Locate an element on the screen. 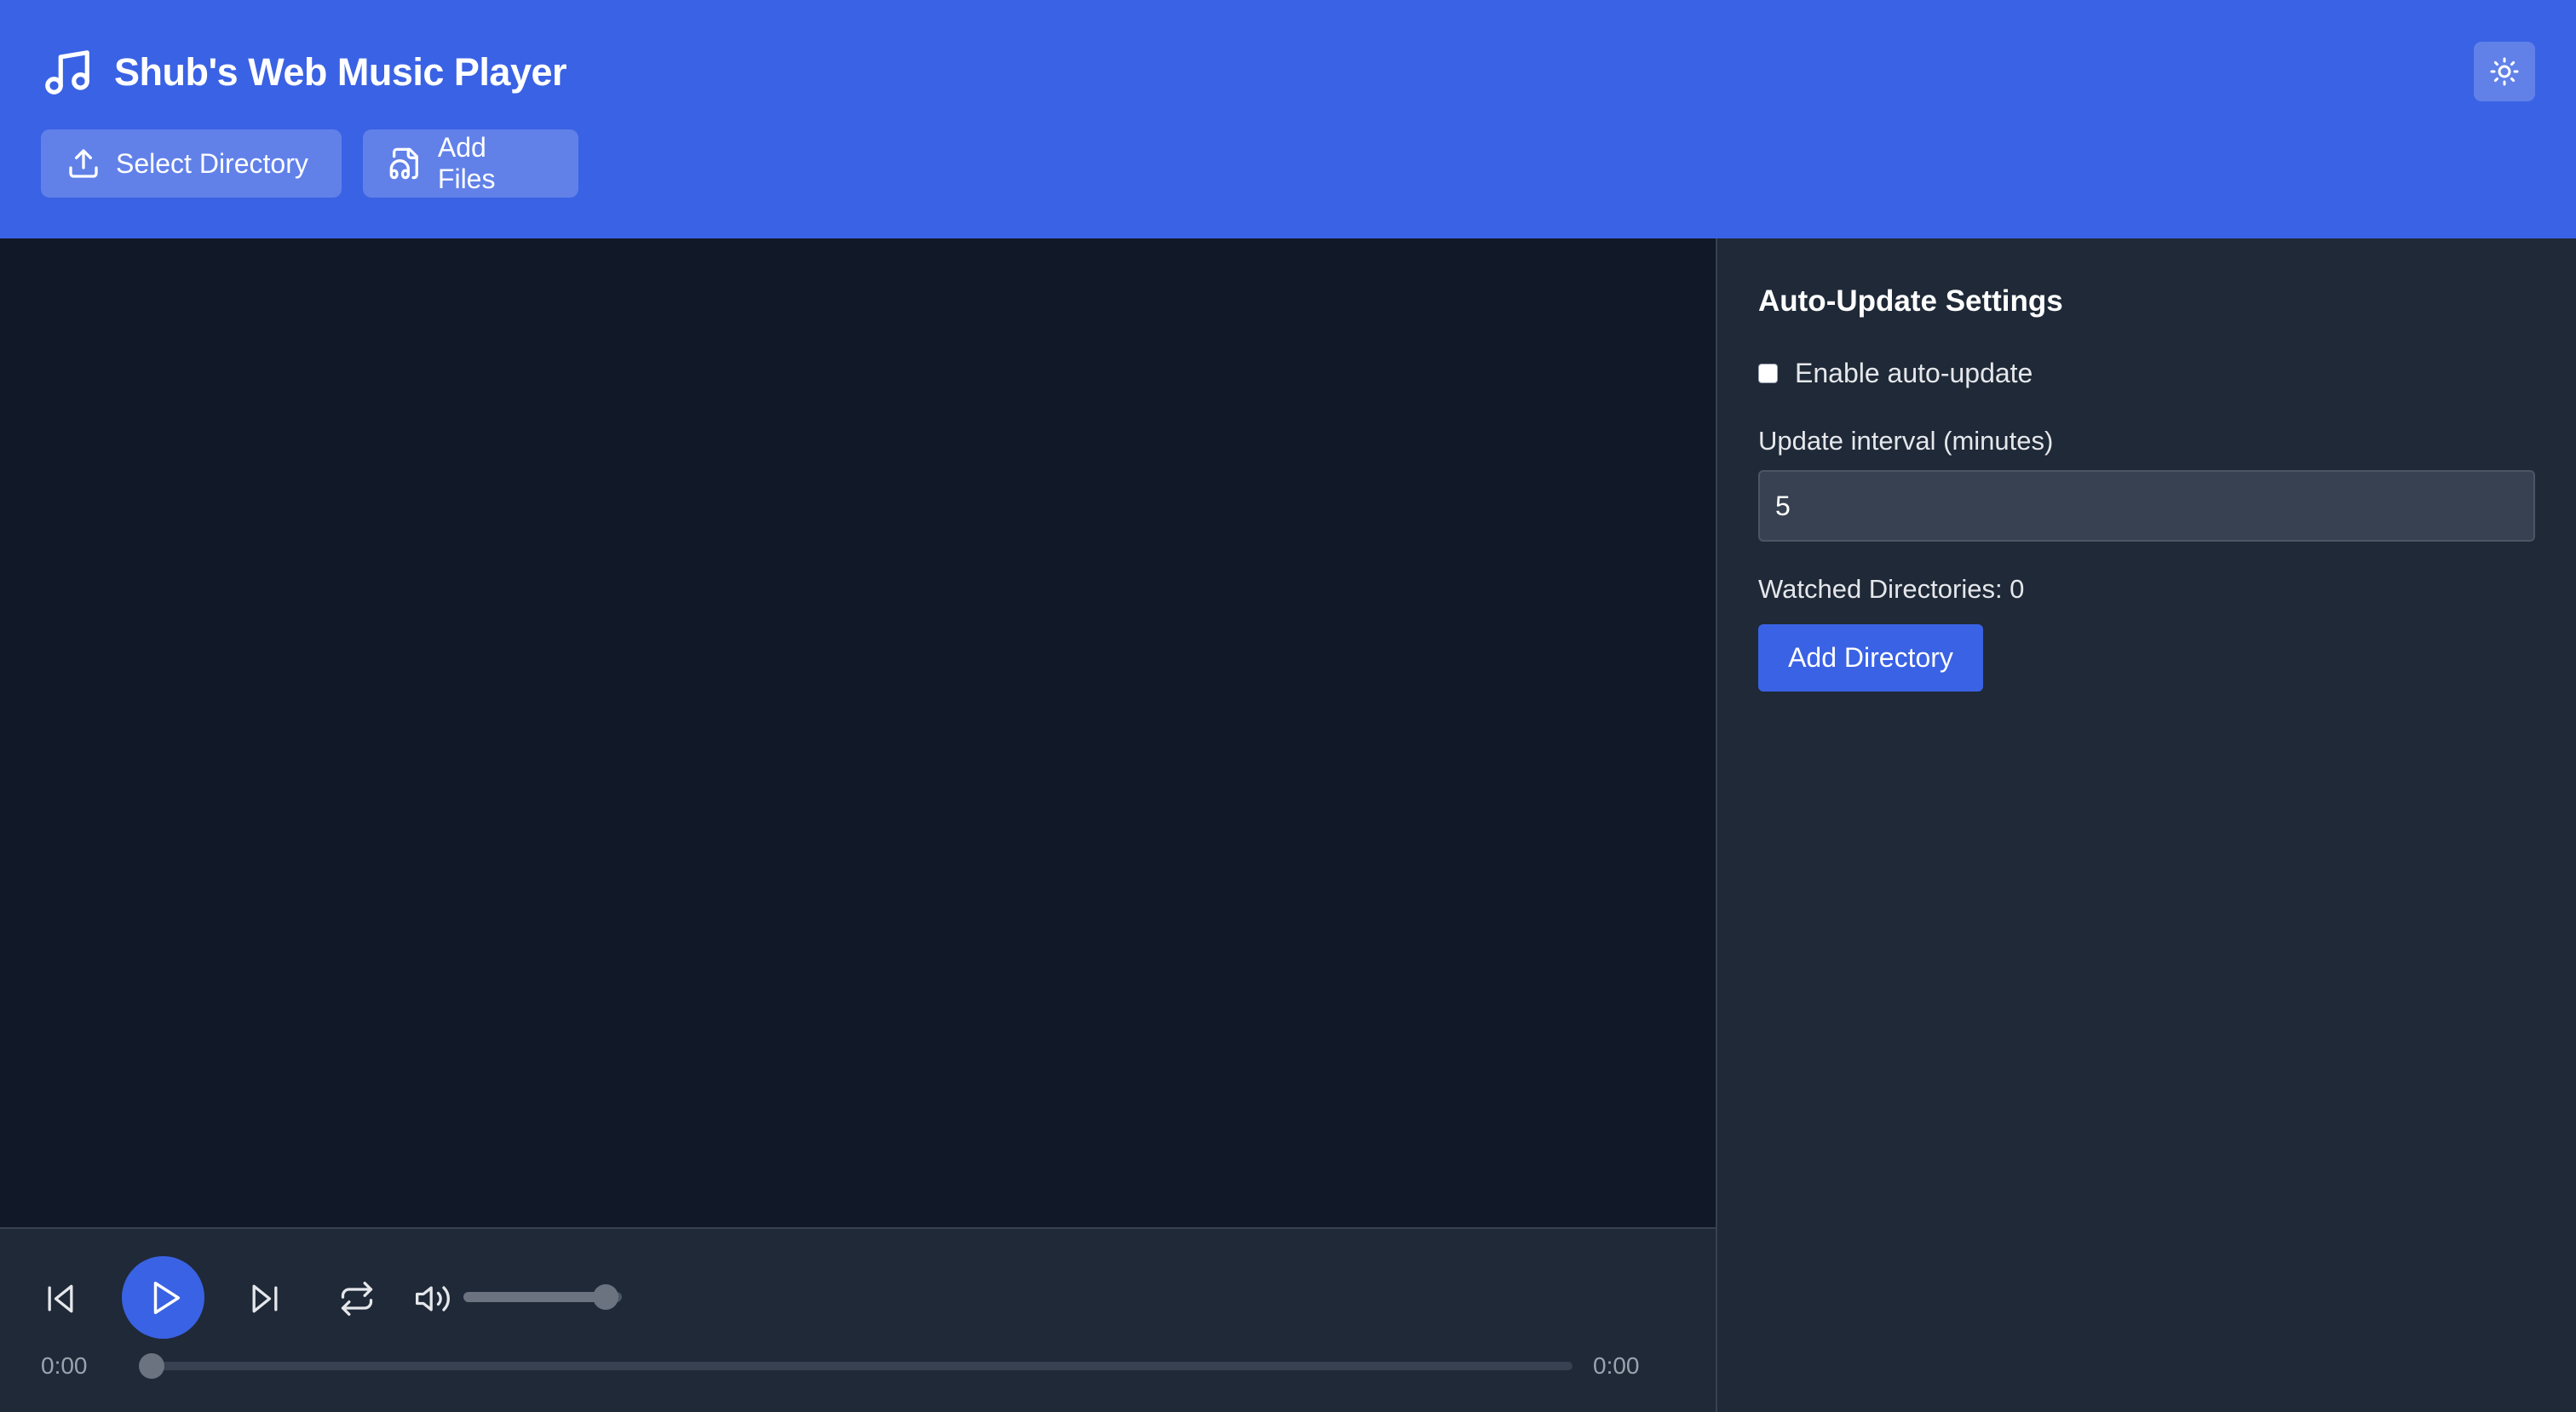 This screenshot has width=2576, height=1412. app-title: Shub's Web Music Player is located at coordinates (341, 72).